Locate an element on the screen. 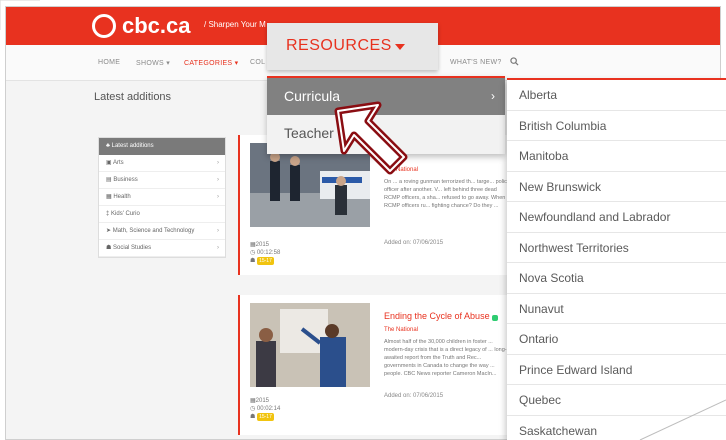 This screenshot has width=726, height=440. resources-menu-button: RESOURCES is located at coordinates (352, 46).